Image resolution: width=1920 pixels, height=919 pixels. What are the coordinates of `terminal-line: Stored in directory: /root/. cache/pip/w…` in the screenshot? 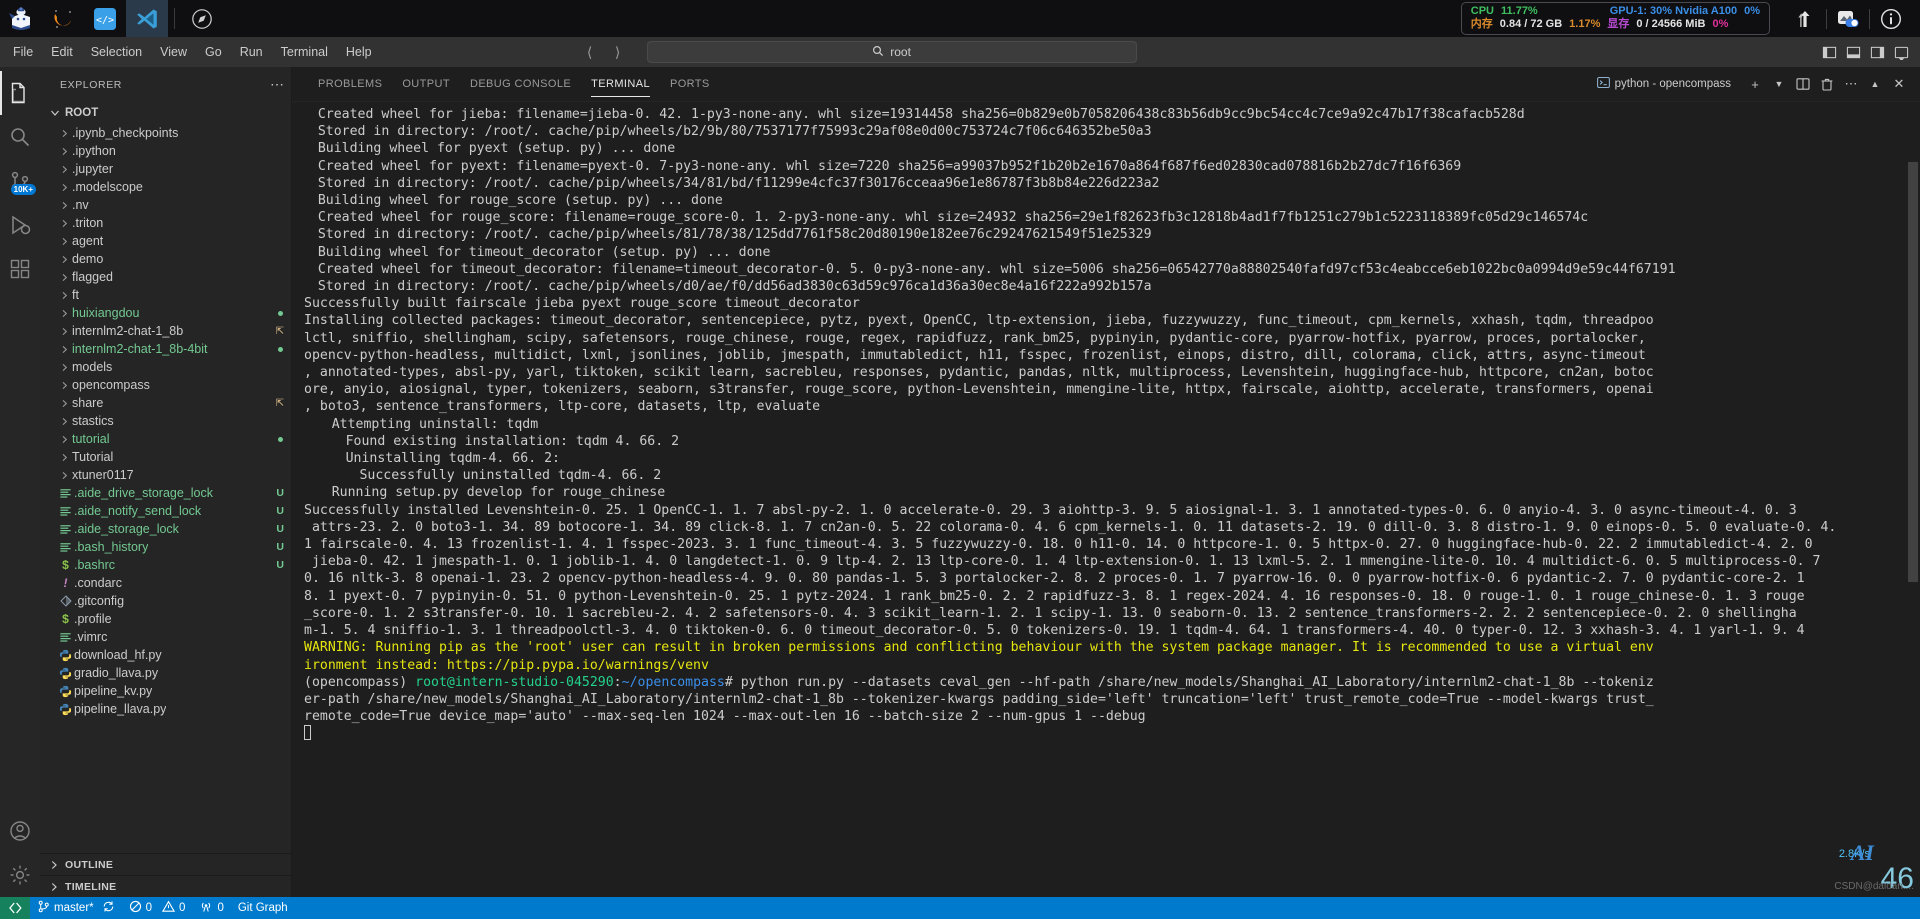 It's located at (734, 132).